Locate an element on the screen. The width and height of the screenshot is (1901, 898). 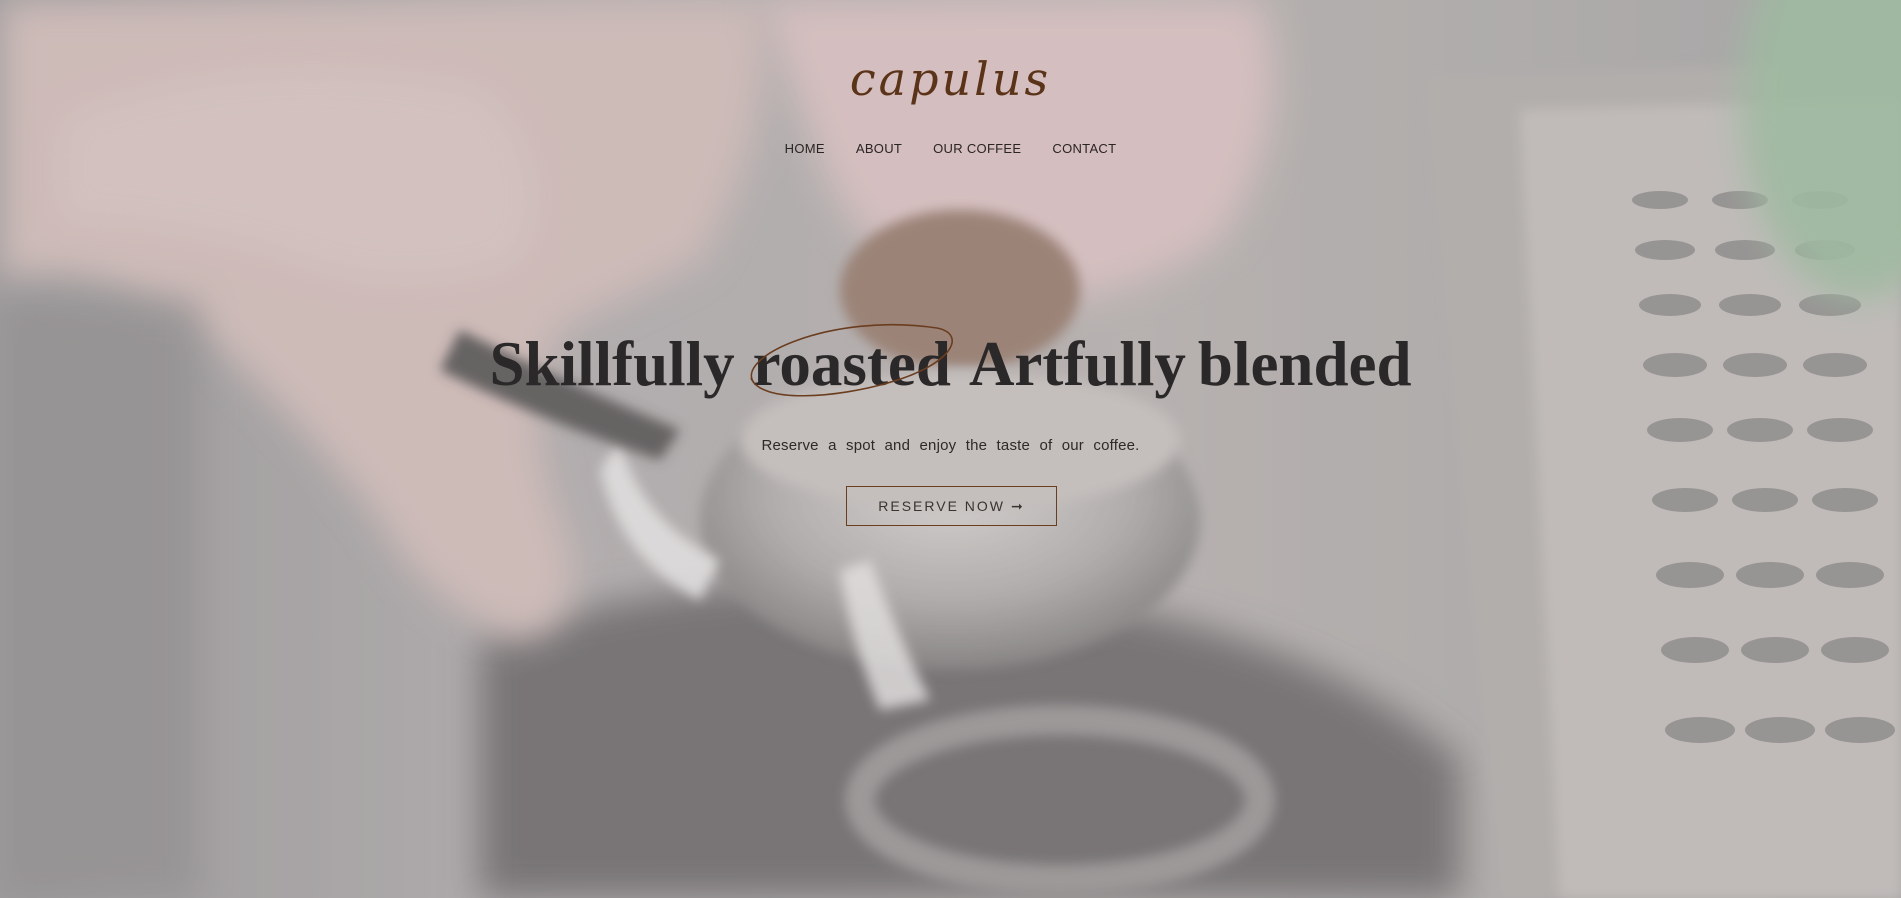
nav-item-about: ABOUT is located at coordinates (879, 148).